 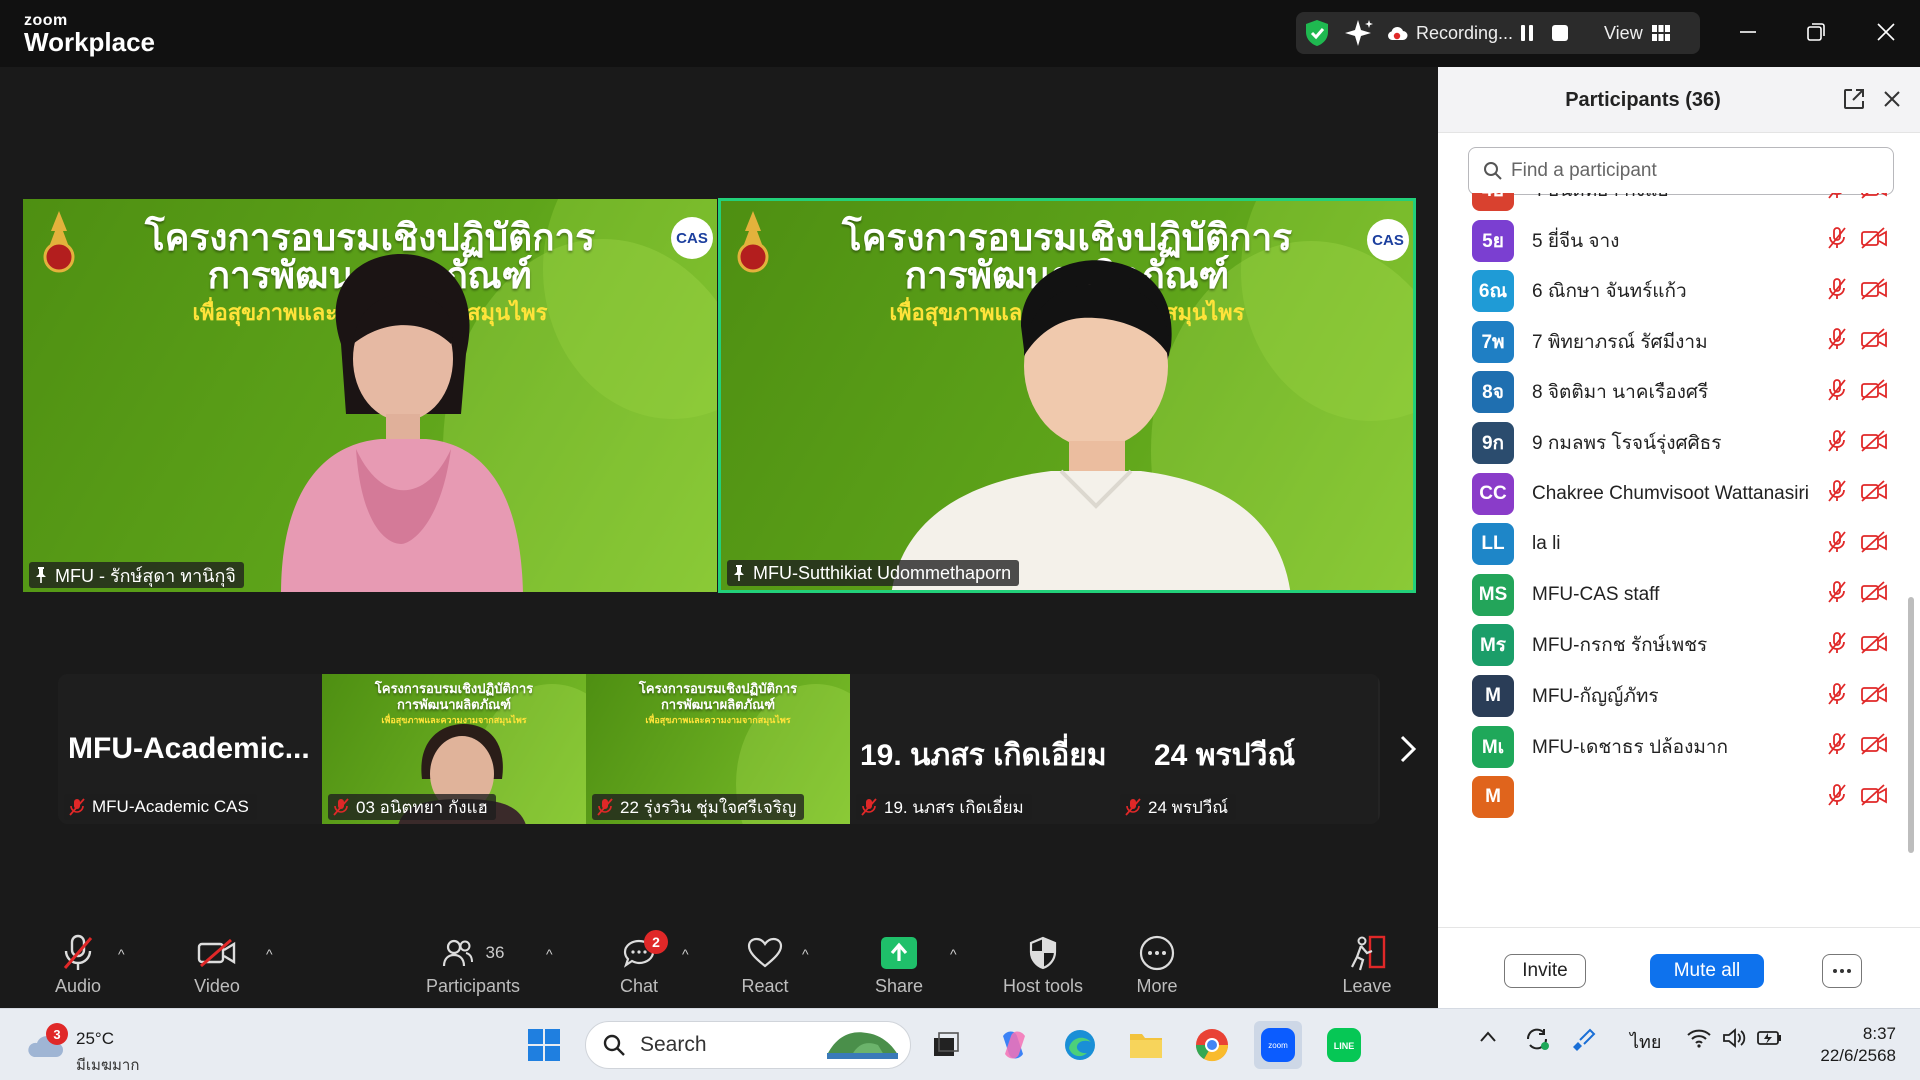 I want to click on edge-app, so click(x=1080, y=1045).